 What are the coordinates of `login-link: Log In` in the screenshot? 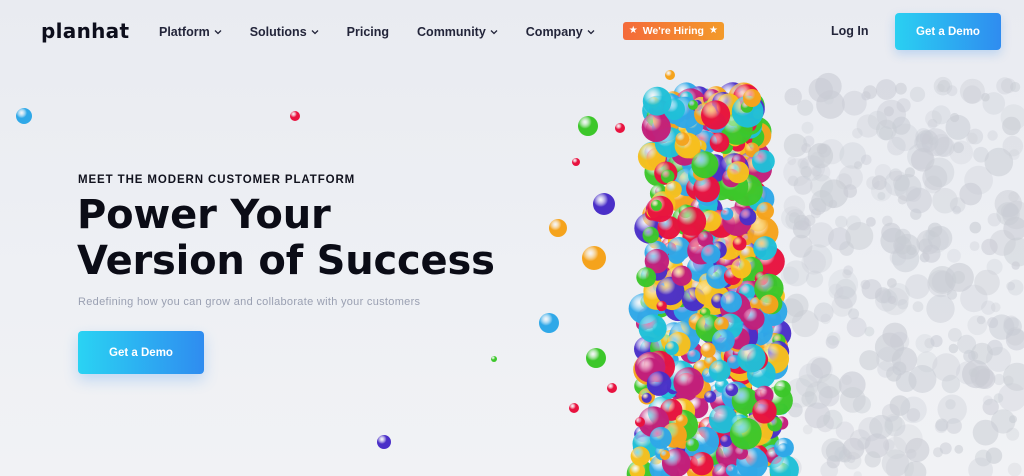 It's located at (850, 31).